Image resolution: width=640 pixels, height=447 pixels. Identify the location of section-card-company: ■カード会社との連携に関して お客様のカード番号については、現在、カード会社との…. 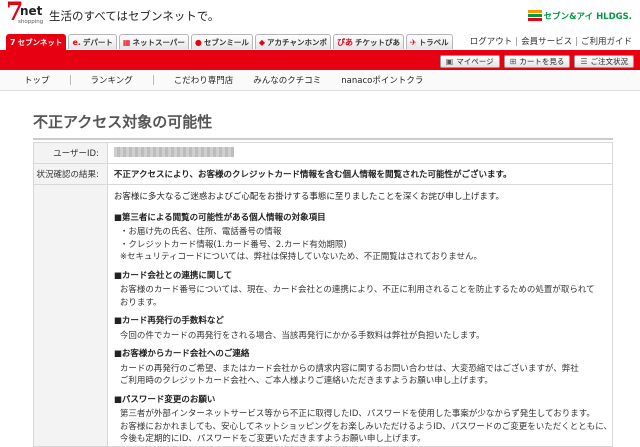
(363, 290).